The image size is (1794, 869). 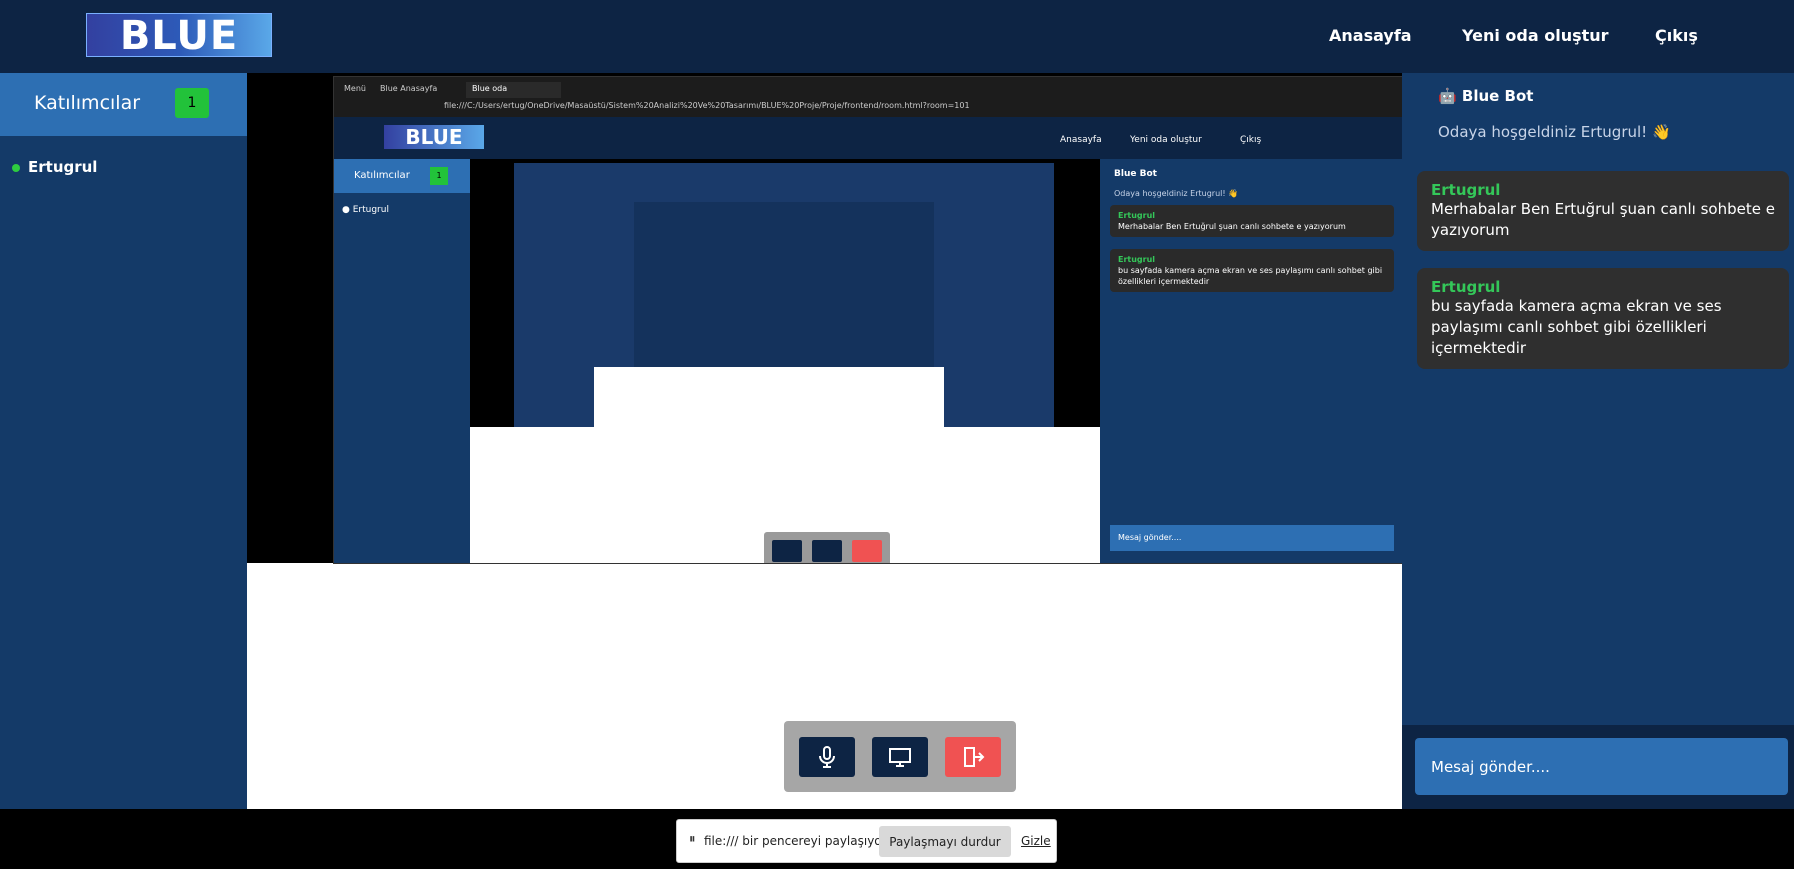 I want to click on hide-bar-link: Gizle, so click(x=1036, y=841).